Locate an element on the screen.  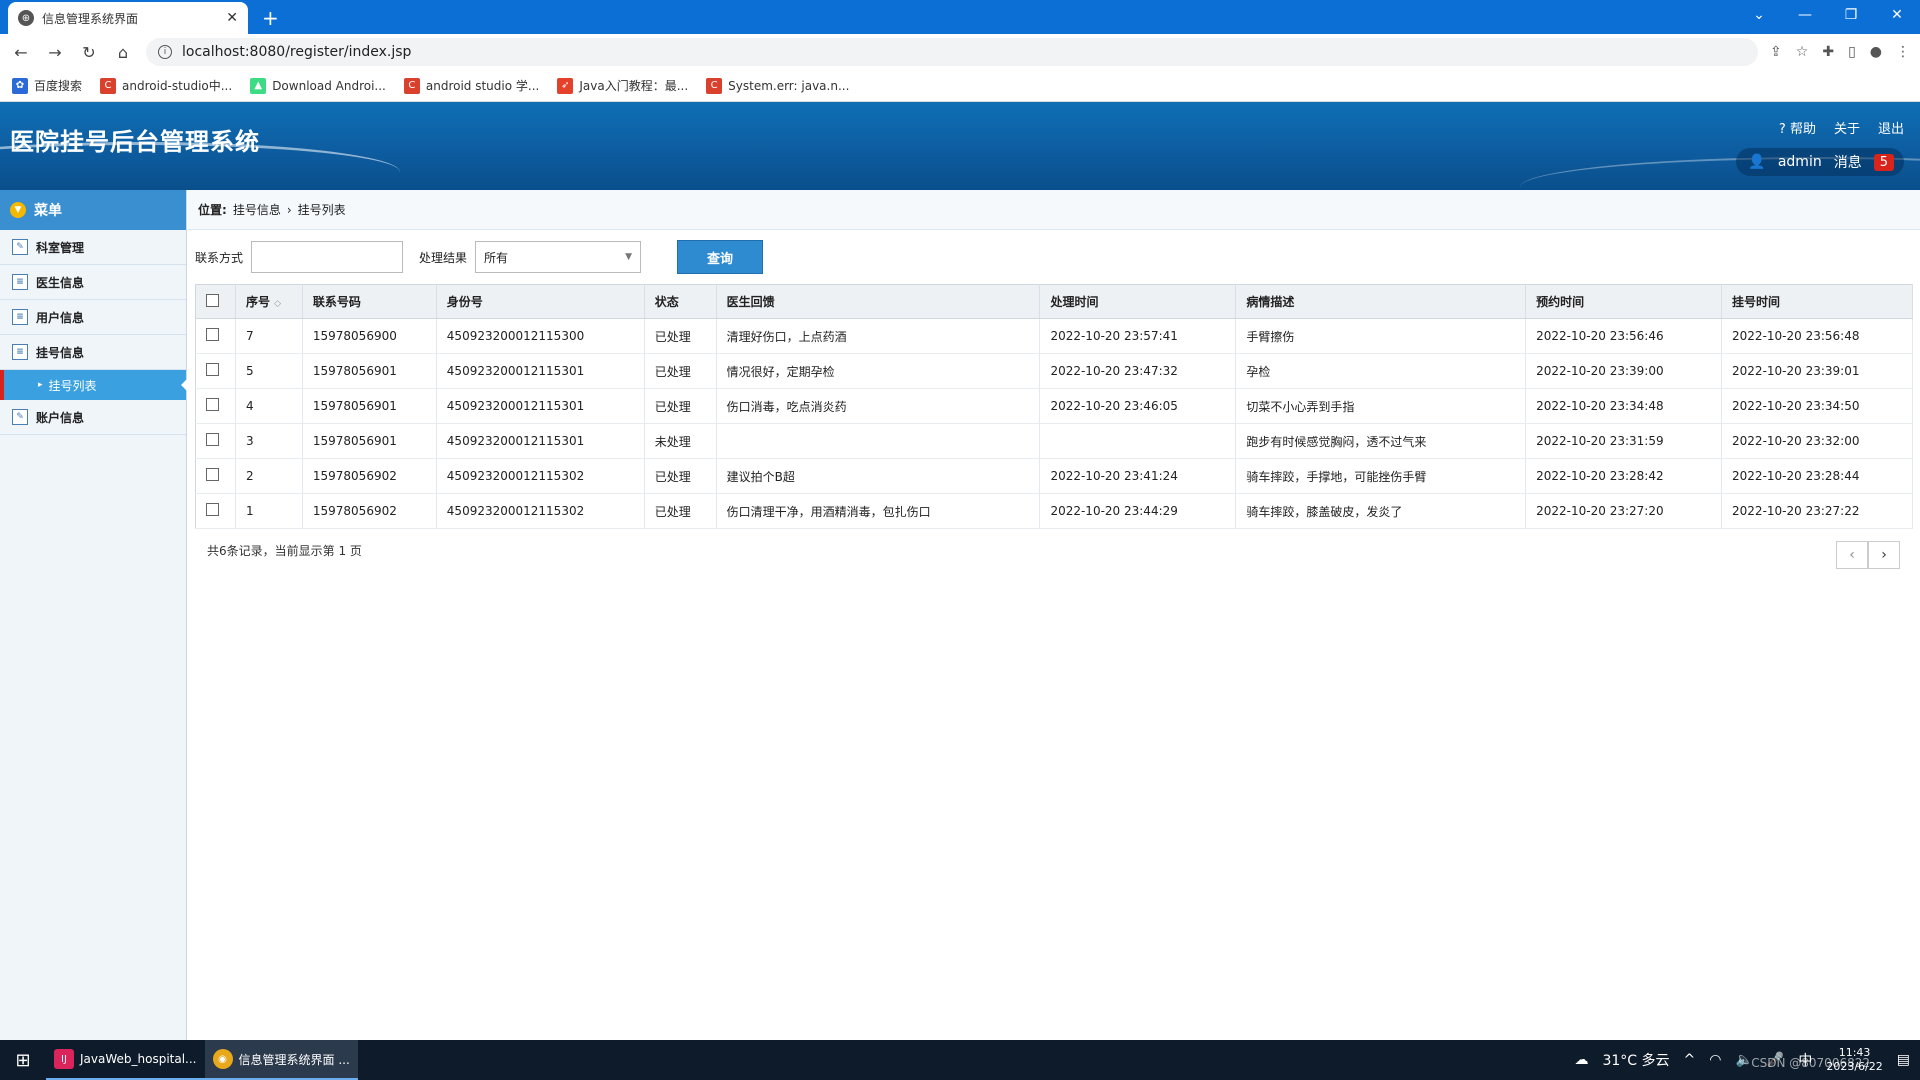
logout-link: 退出 is located at coordinates (1891, 127).